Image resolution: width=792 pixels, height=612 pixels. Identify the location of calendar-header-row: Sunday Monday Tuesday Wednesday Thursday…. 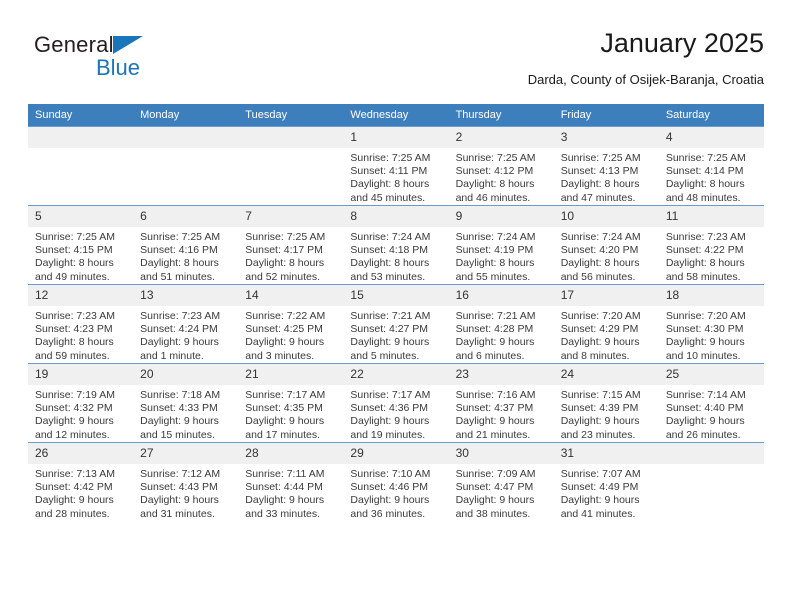
(396, 115).